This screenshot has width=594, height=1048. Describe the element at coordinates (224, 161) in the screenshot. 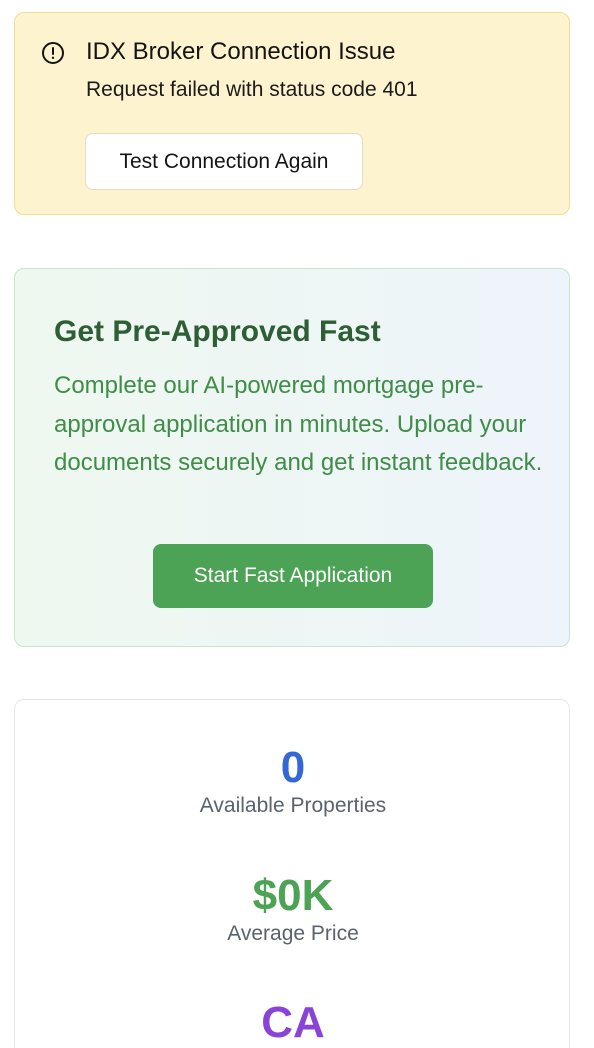

I see `test-connection-button: Test Connection Again` at that location.